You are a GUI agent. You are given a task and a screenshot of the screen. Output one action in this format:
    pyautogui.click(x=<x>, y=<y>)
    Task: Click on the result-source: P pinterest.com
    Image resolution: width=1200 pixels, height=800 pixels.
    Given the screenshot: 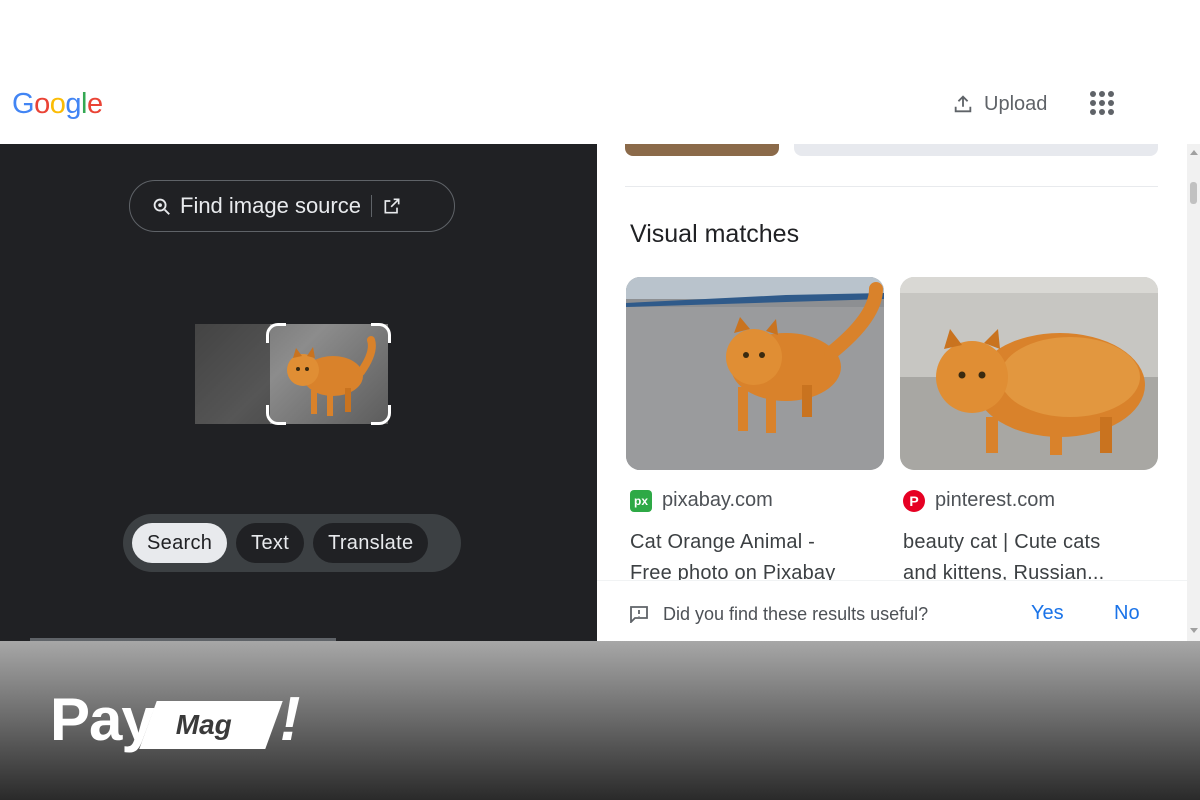 What is the action you would take?
    pyautogui.click(x=979, y=500)
    